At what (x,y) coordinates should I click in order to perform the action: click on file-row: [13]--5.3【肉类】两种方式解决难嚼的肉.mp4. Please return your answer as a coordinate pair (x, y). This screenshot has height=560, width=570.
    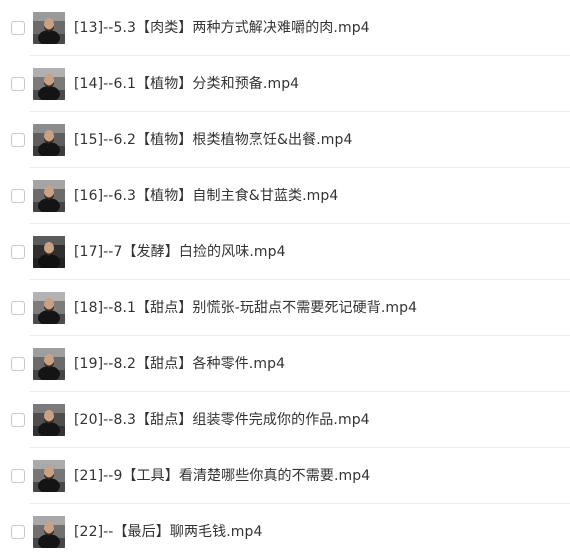
    Looking at the image, I should click on (285, 28).